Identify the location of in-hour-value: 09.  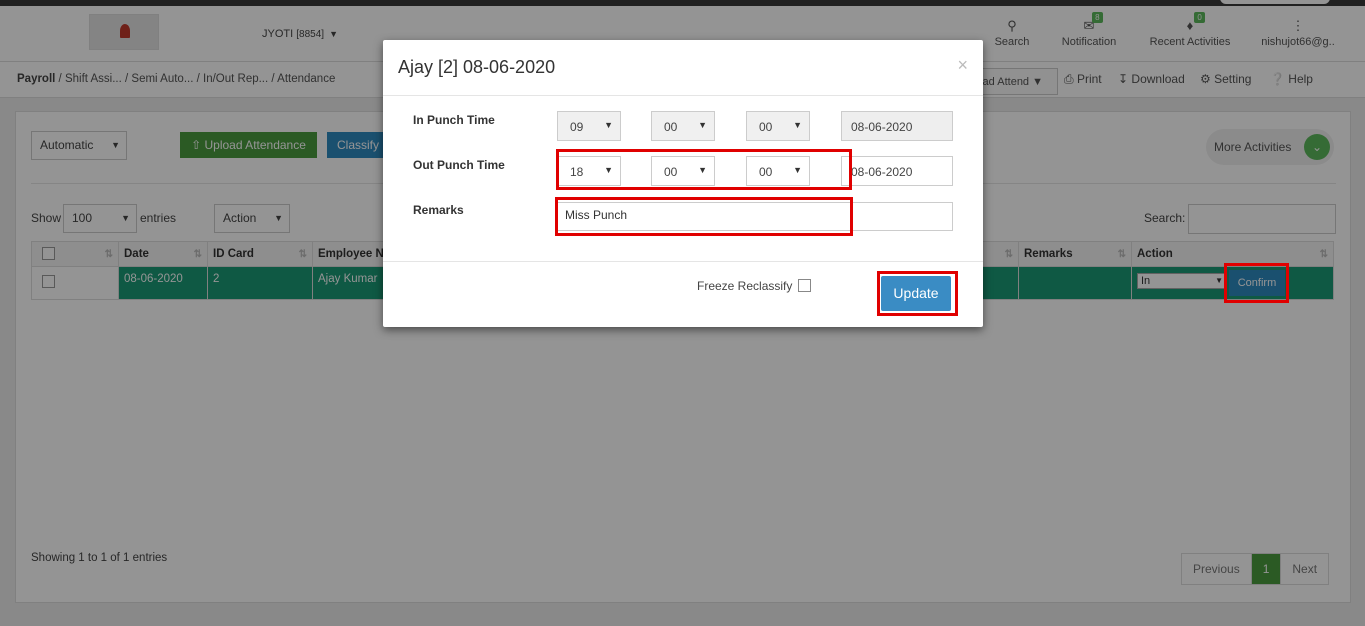
(577, 127).